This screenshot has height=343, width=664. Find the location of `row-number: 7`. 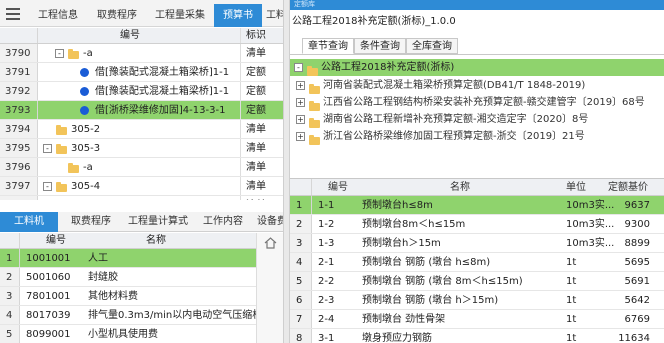

row-number: 7 is located at coordinates (301, 319).